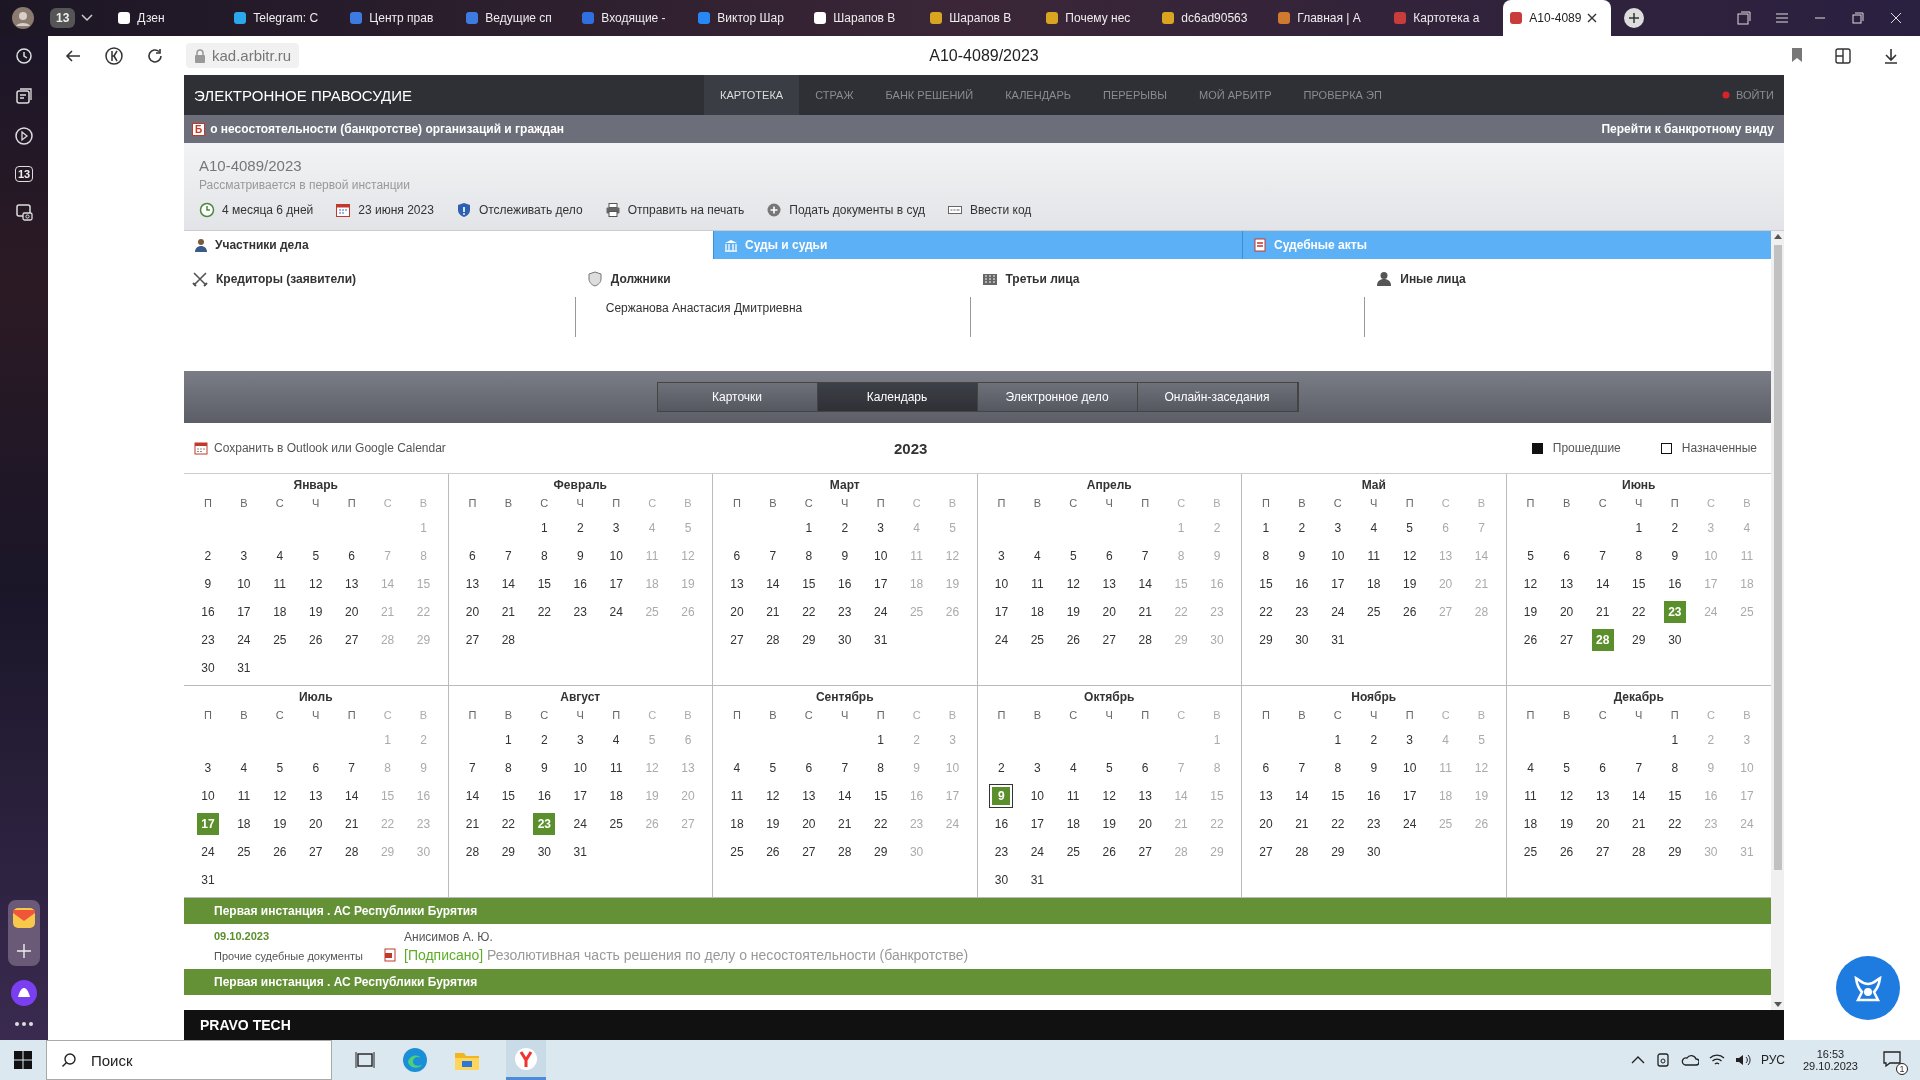 This screenshot has width=1920, height=1080. I want to click on login-link: ВОЙТИ, so click(1754, 95).